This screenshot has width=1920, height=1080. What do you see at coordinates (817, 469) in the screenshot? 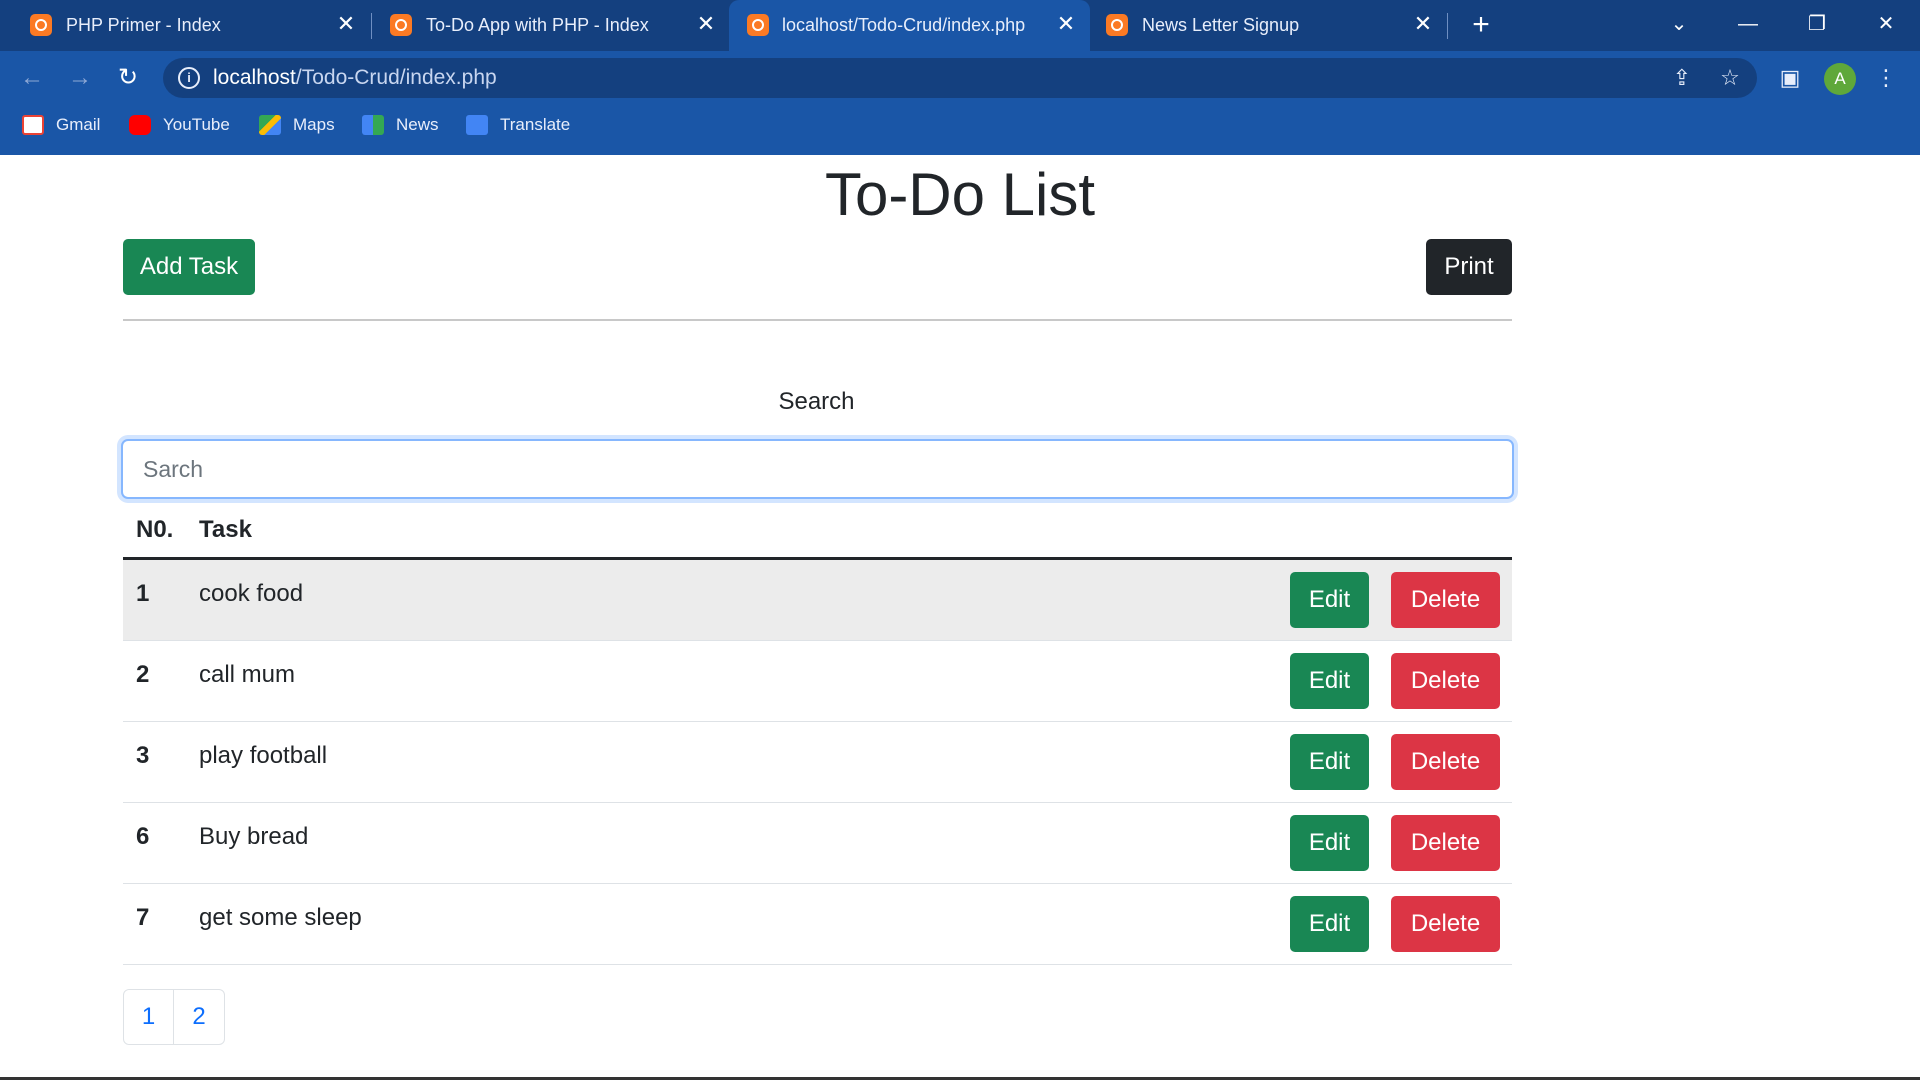
I see `search-input` at bounding box center [817, 469].